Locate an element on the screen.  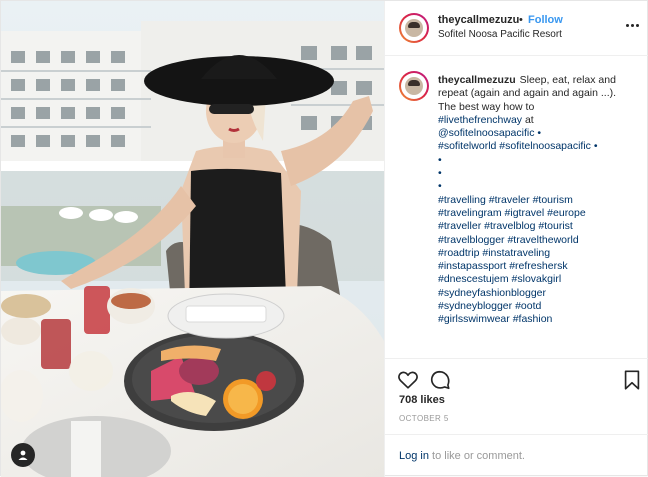
caption-avatar is located at coordinates (414, 86).